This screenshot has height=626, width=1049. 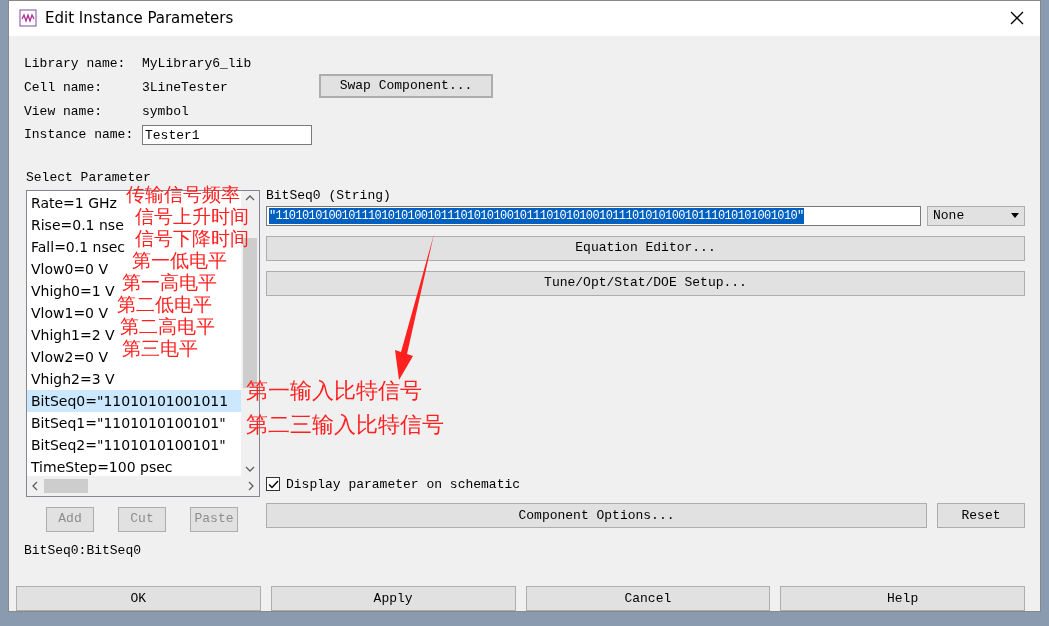 I want to click on reset-button: Reset, so click(x=981, y=515).